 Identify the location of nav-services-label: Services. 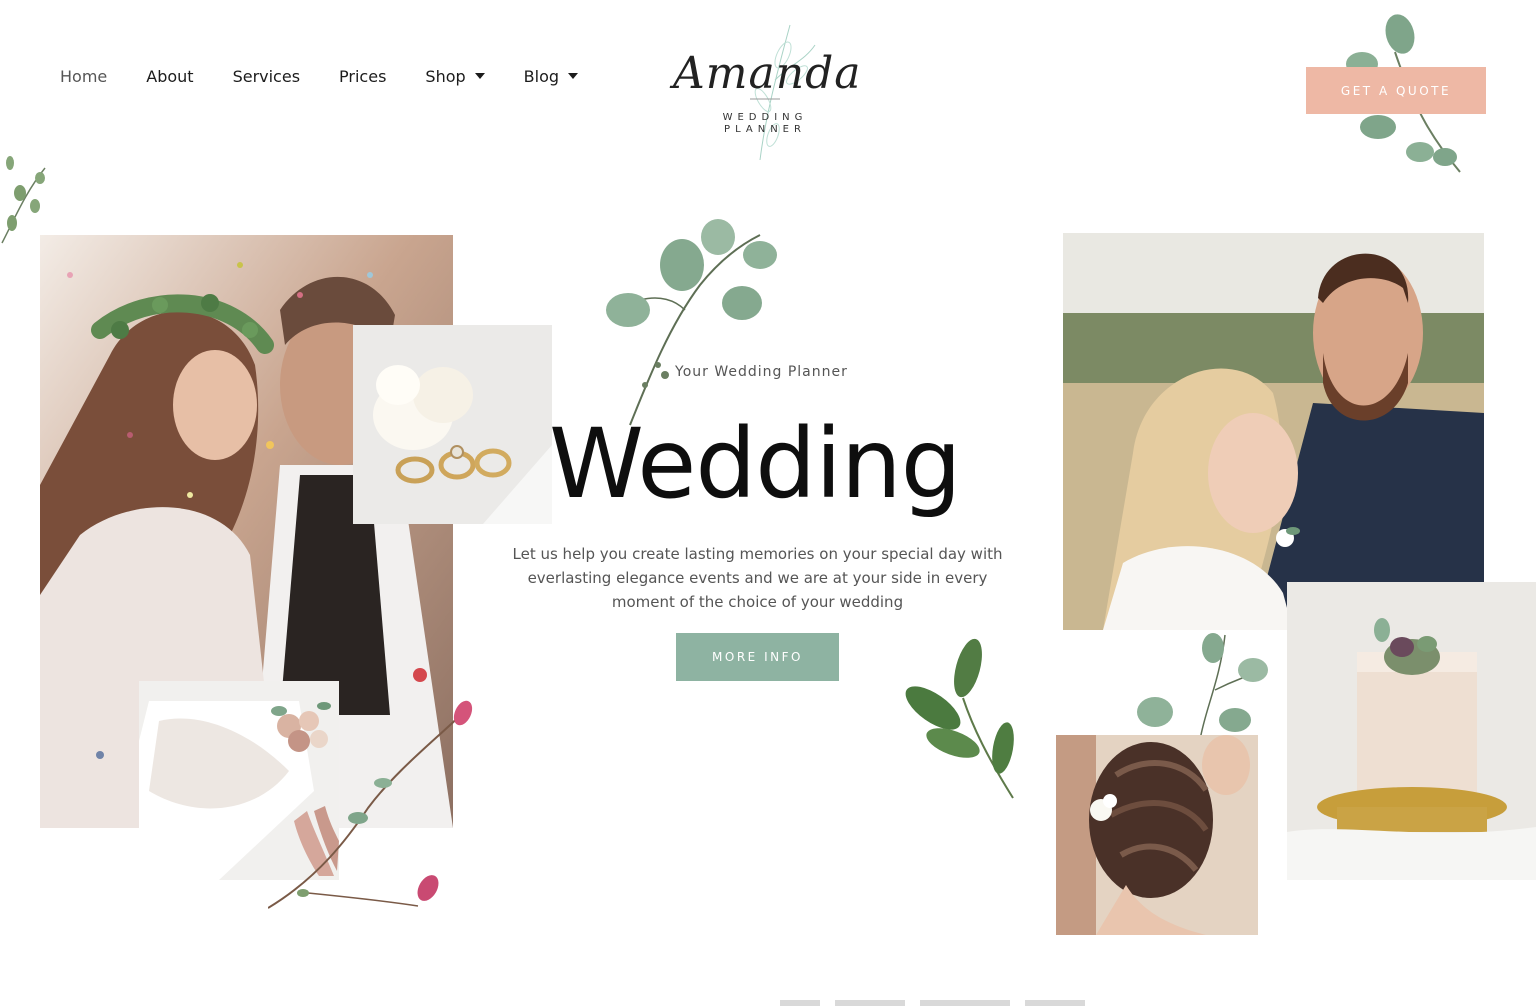
(266, 76).